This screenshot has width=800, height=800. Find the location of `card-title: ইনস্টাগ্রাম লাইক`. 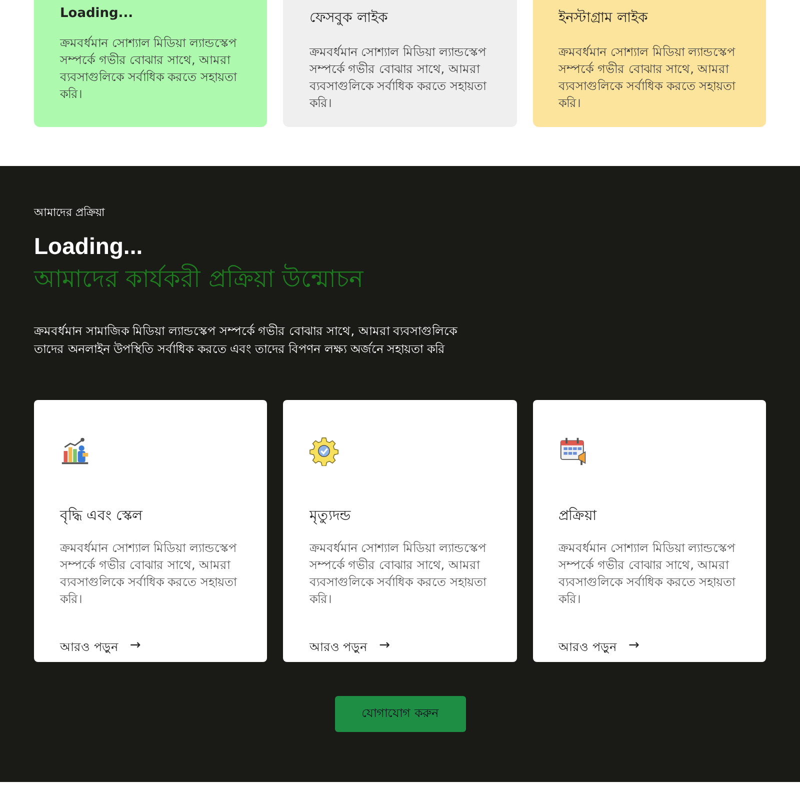

card-title: ইনস্টাগ্রাম লাইক is located at coordinates (604, 18).